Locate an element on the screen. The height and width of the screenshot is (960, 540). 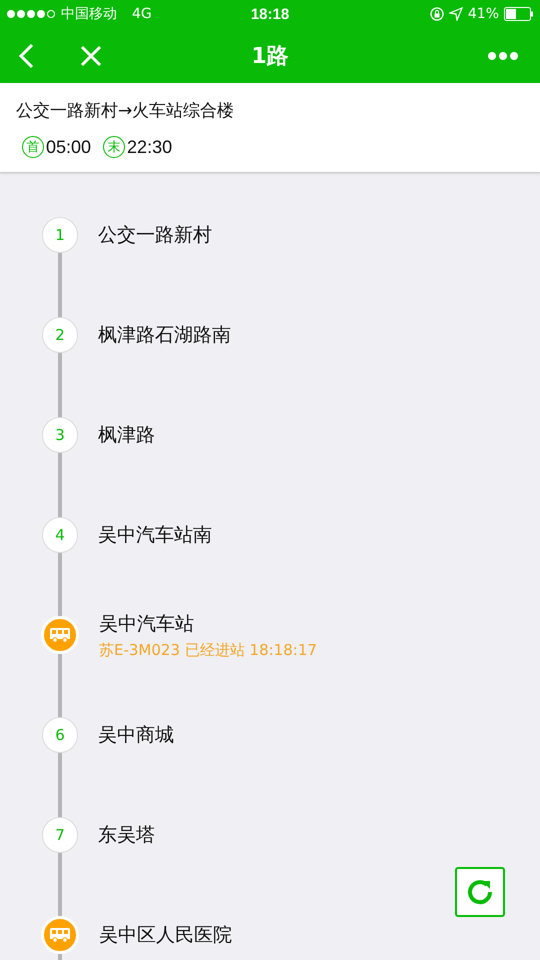
stop-number: 1 is located at coordinates (60, 235).